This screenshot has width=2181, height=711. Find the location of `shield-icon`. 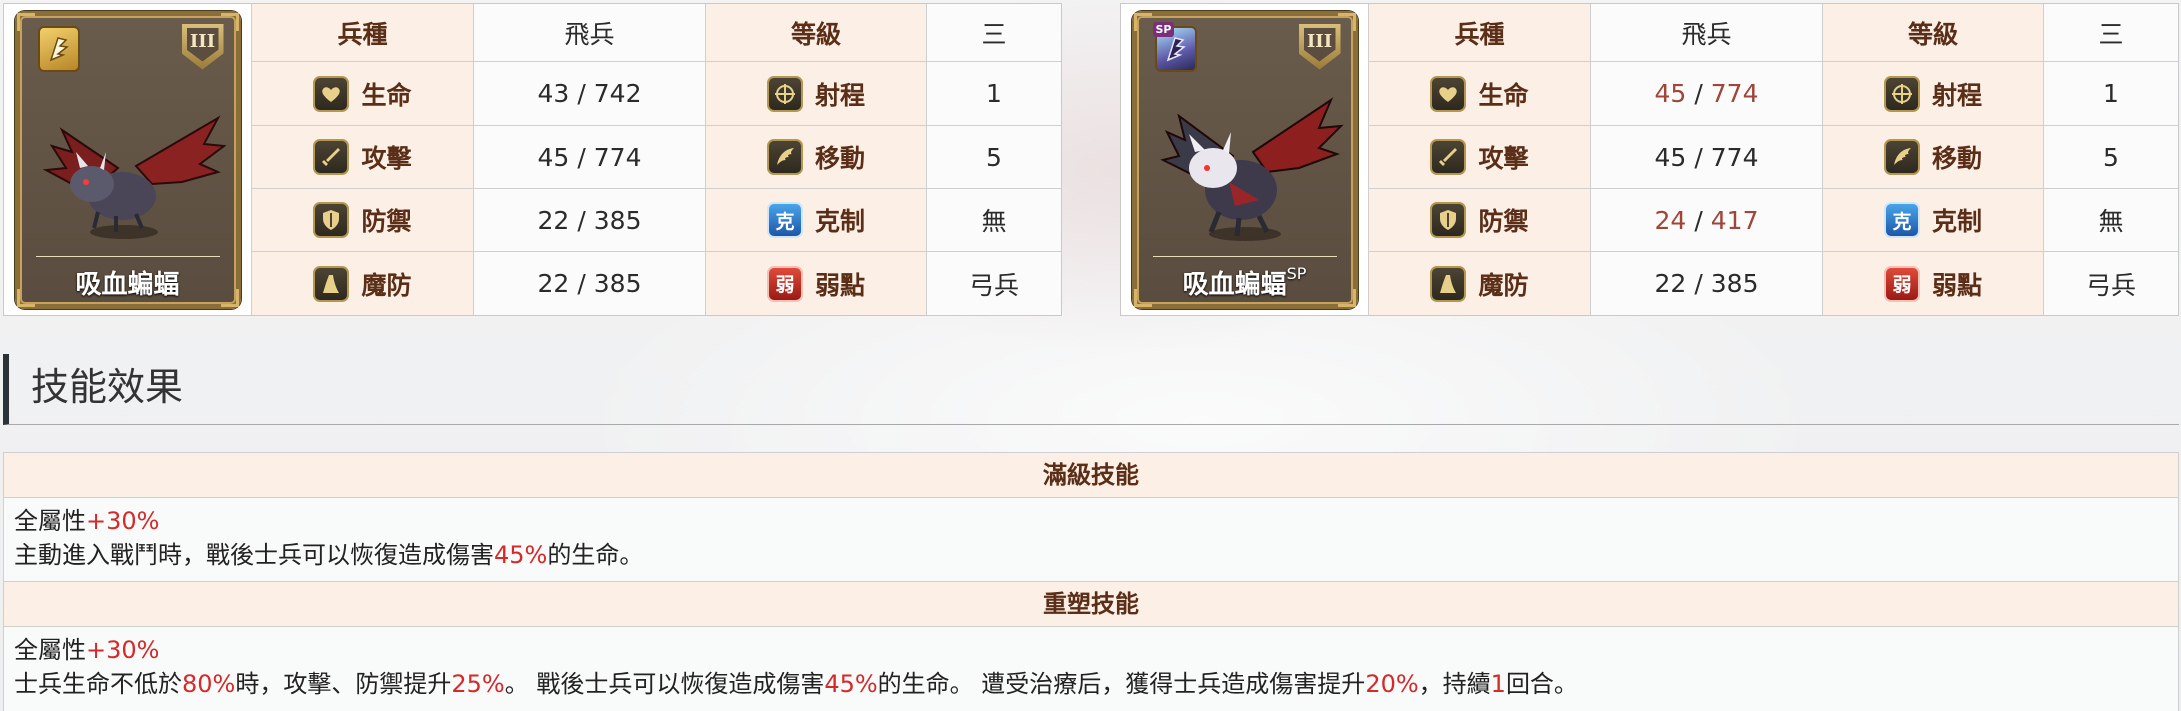

shield-icon is located at coordinates (331, 220).